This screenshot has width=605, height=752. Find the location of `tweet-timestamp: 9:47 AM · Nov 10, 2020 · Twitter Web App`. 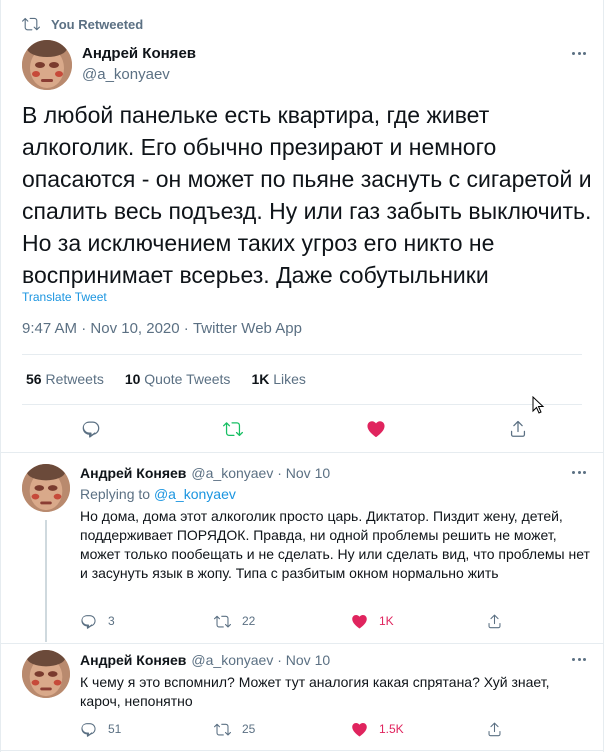

tweet-timestamp: 9:47 AM · Nov 10, 2020 · Twitter Web App is located at coordinates (162, 328).